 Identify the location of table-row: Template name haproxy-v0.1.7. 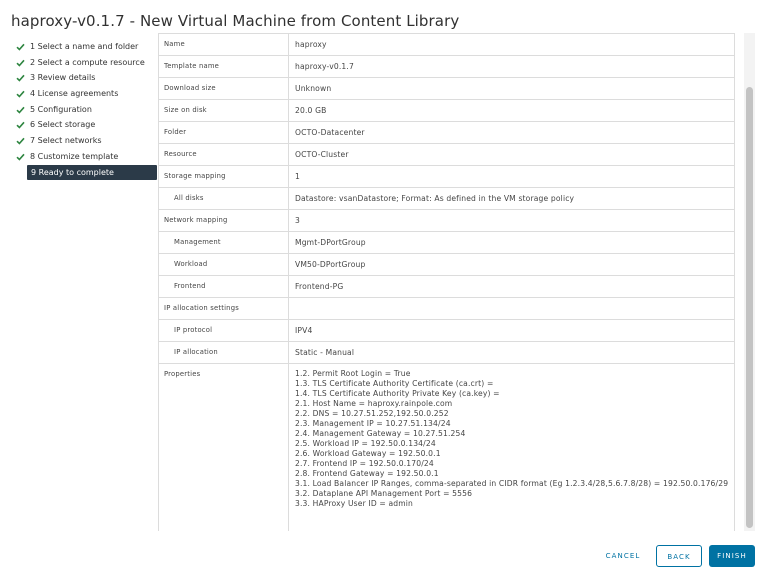
(446, 66).